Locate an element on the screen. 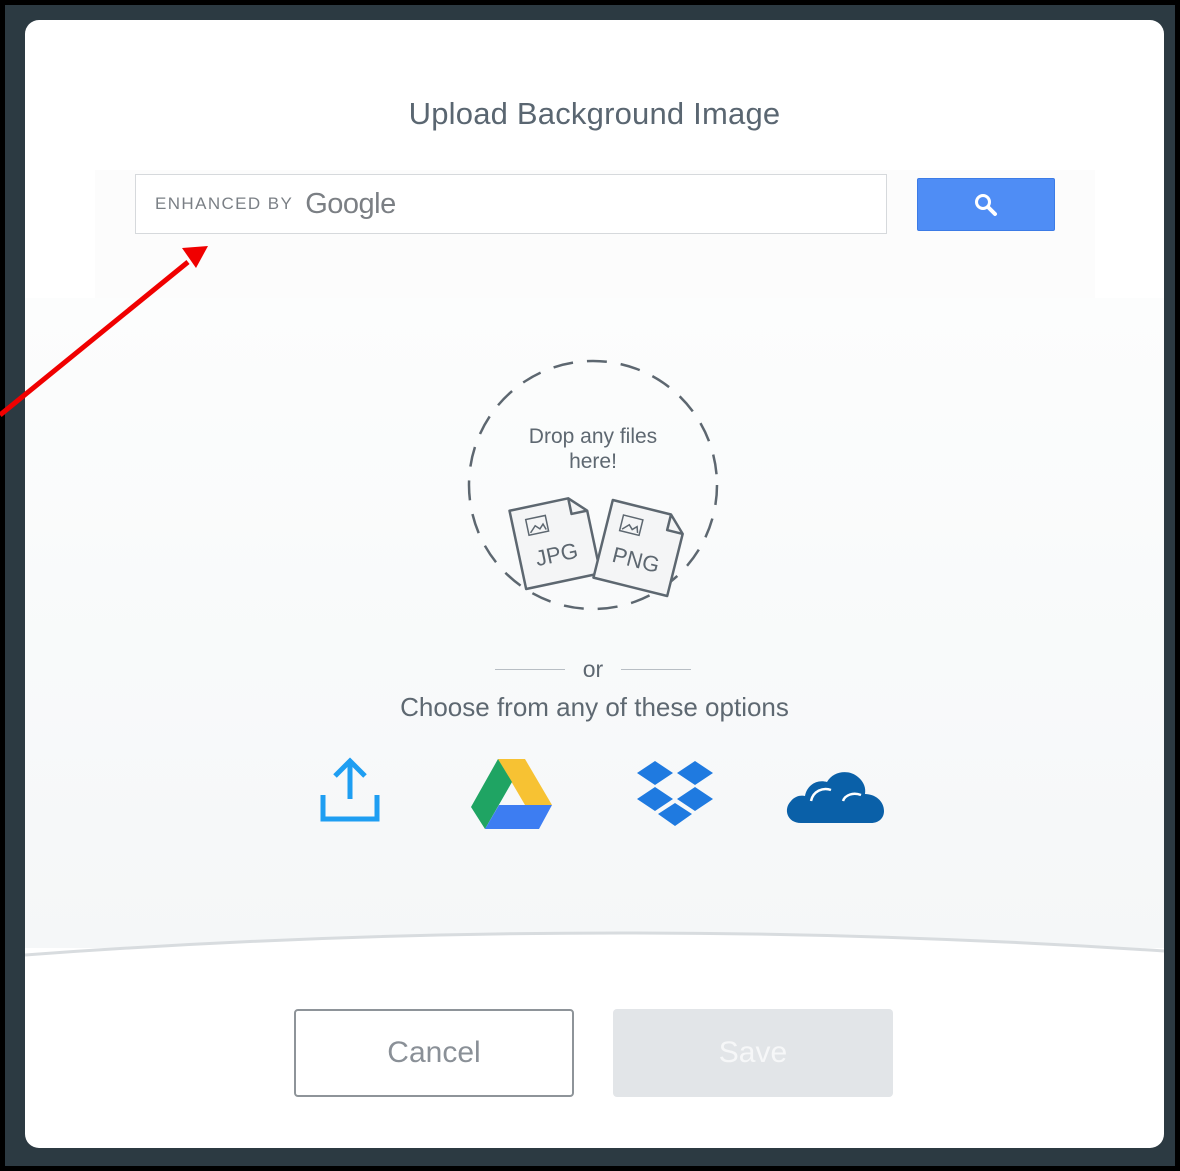 Image resolution: width=1180 pixels, height=1171 pixels. save-button: Save is located at coordinates (753, 1053).